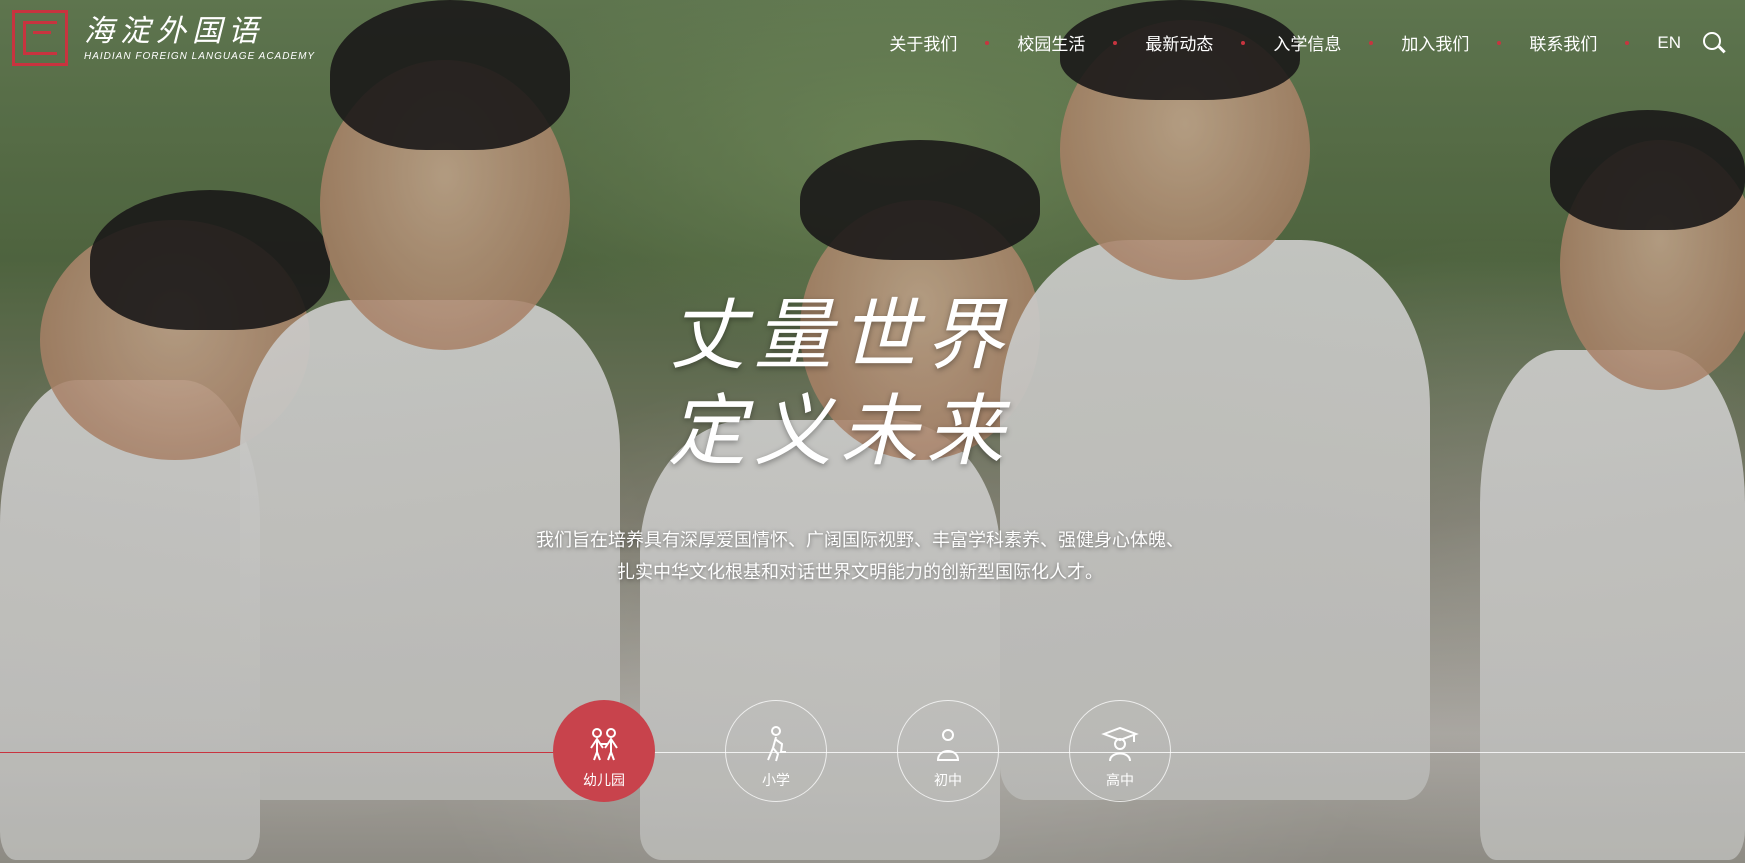  I want to click on search-icon, so click(1714, 42).